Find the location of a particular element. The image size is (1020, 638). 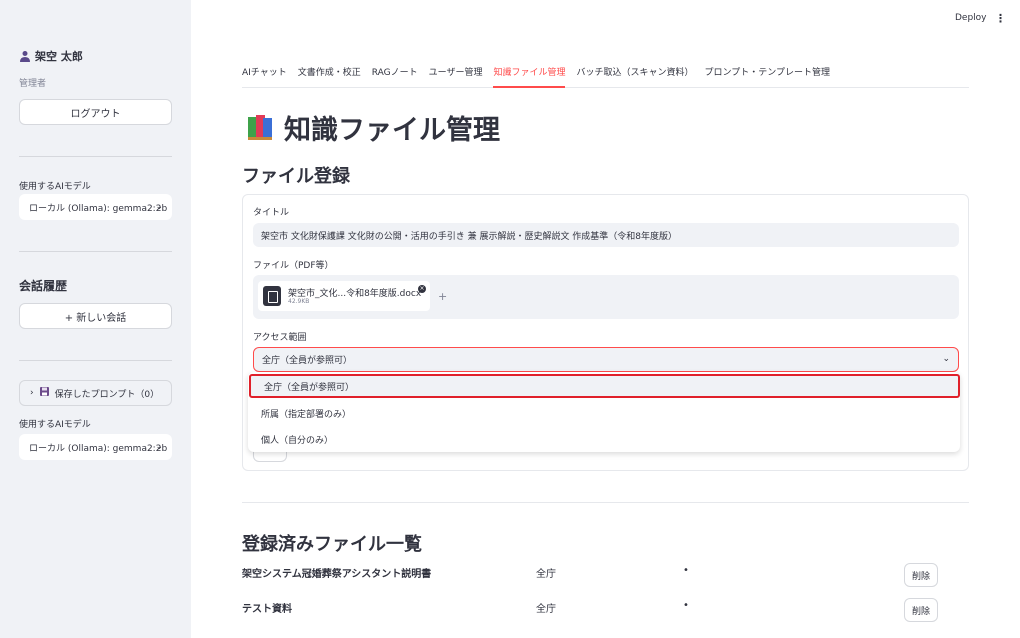

books-icon is located at coordinates (260, 128).